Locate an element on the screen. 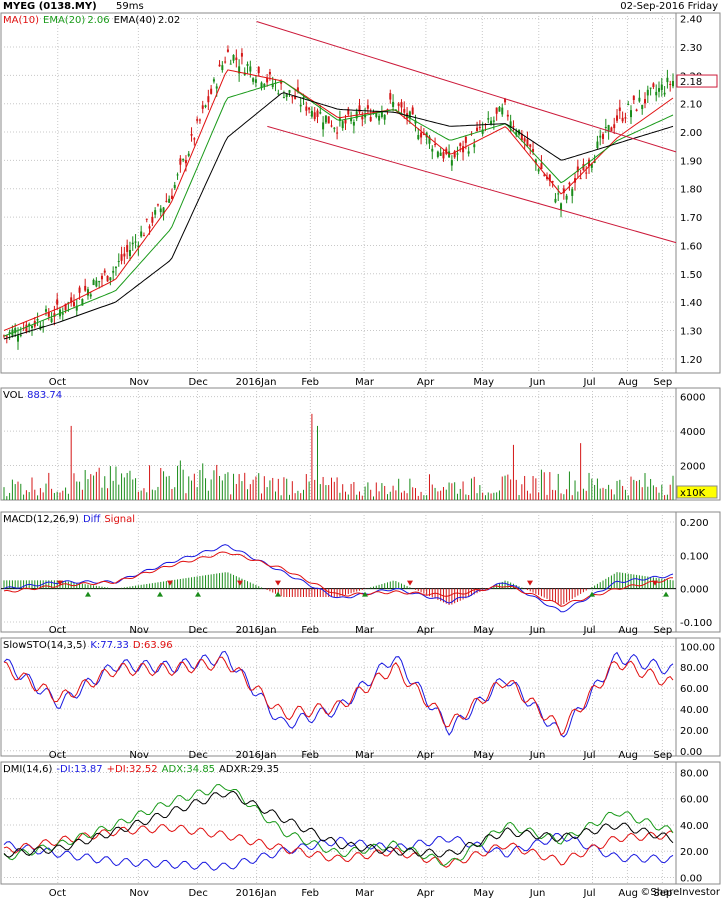 The height and width of the screenshot is (900, 722). dmi-tick-label: 20.00 is located at coordinates (694, 852).